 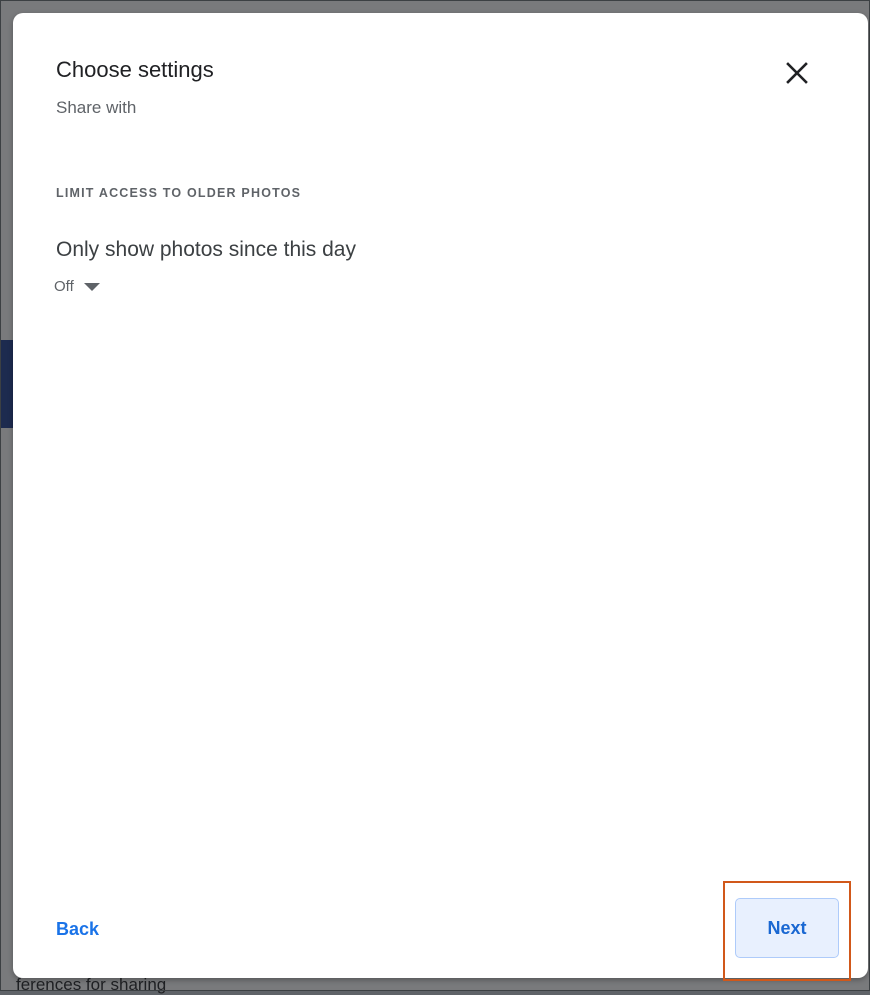 I want to click on section-label: LIMIT ACCESS TO OLDER PHOTOS, so click(x=179, y=193).